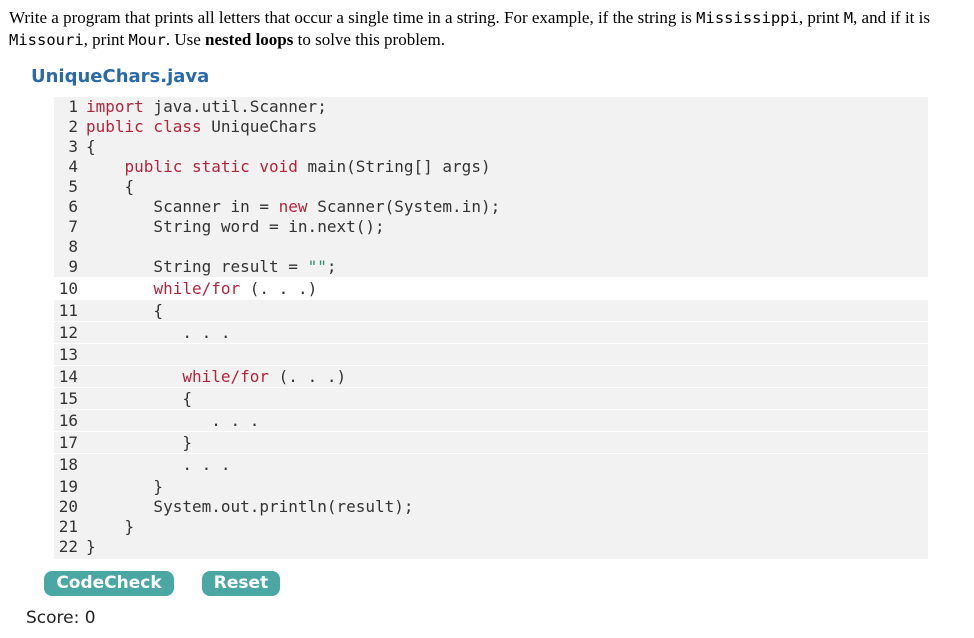 The image size is (974, 638). Describe the element at coordinates (491, 507) in the screenshot. I see `code-line: 20 System.out.println(result);` at that location.